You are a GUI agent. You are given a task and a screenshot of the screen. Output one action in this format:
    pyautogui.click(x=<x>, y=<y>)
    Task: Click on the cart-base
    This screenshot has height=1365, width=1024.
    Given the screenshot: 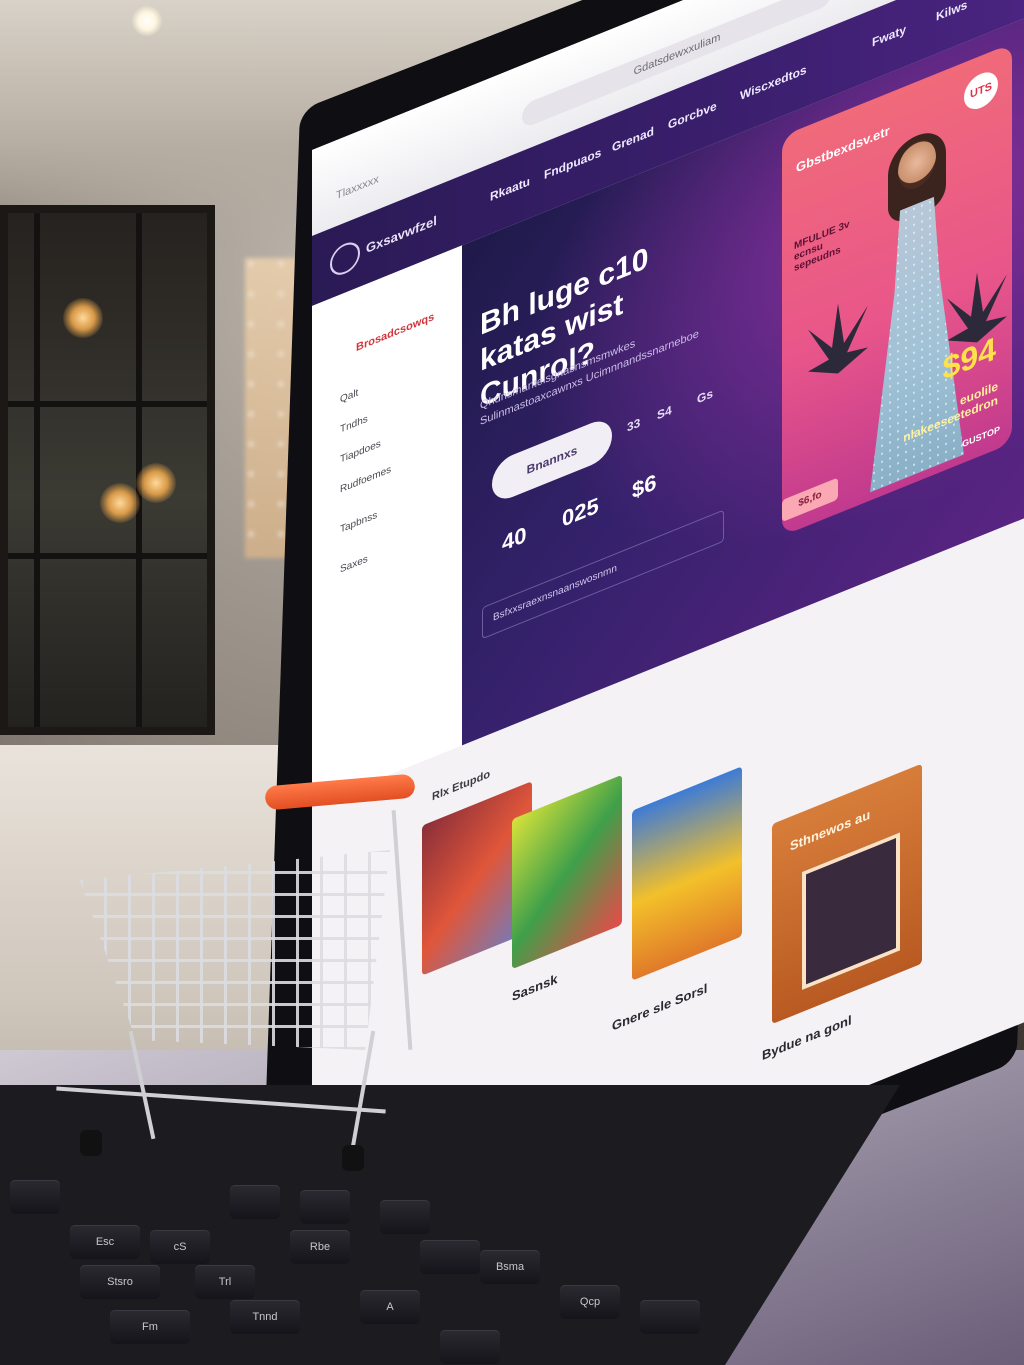 What is the action you would take?
    pyautogui.click(x=221, y=1100)
    